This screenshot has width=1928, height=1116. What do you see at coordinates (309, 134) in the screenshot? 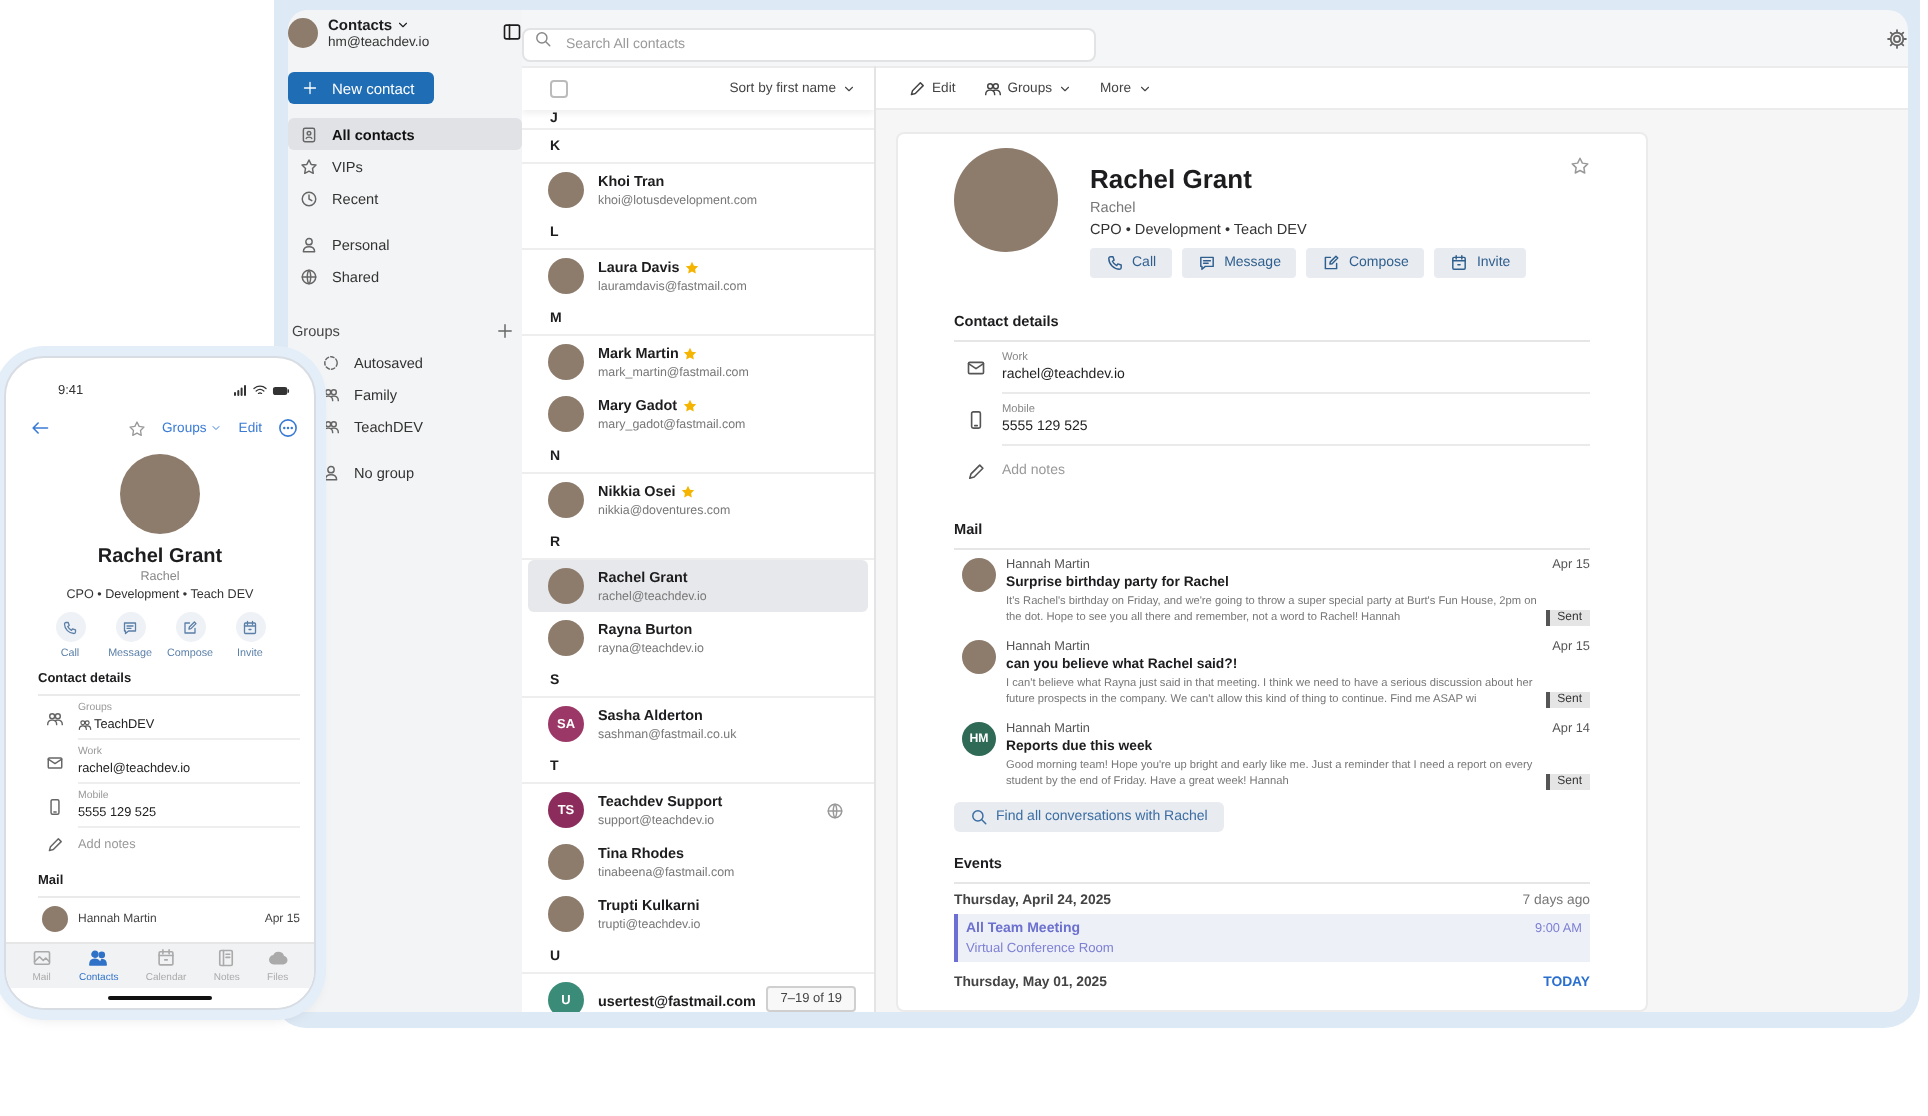
I see `contact-card-icon` at bounding box center [309, 134].